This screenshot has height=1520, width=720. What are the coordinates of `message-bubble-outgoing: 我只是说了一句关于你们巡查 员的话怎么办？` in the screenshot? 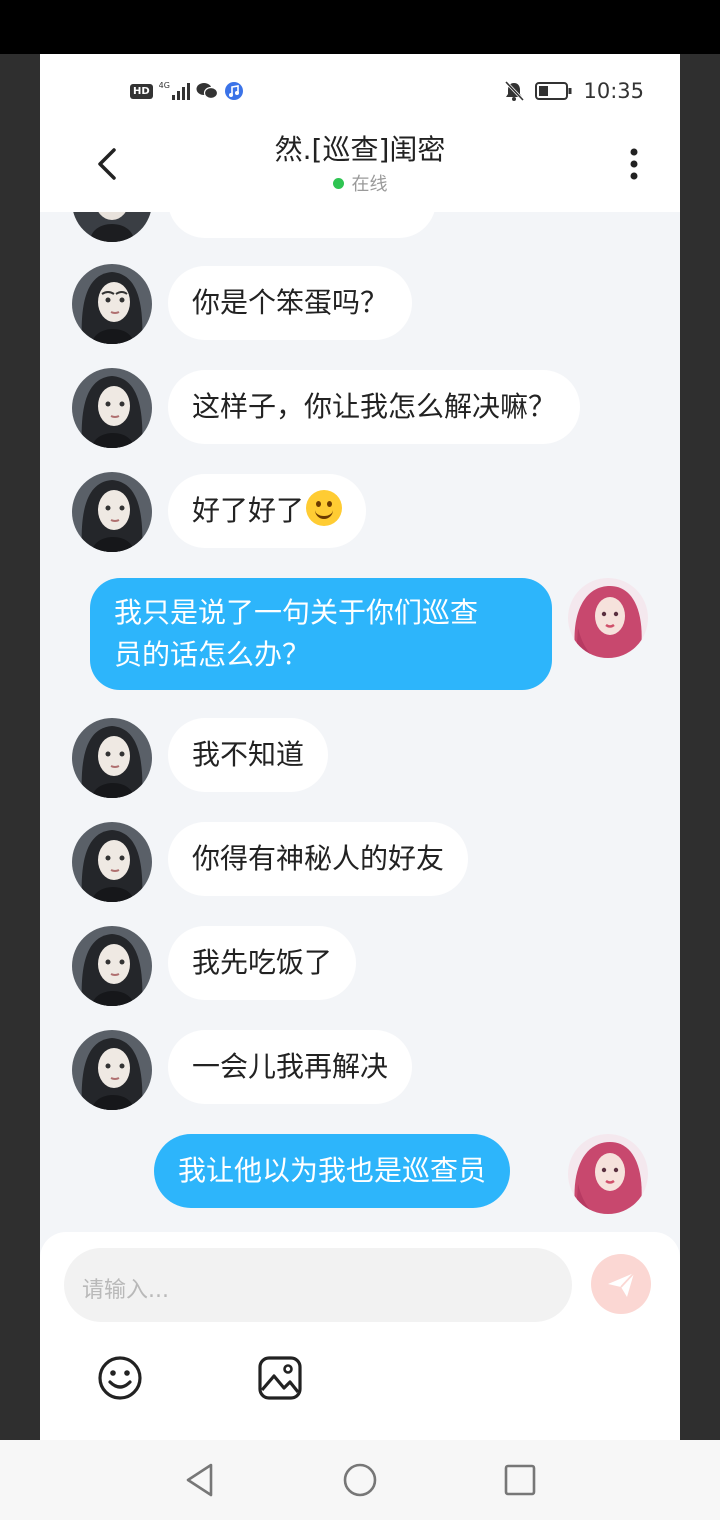 It's located at (321, 634).